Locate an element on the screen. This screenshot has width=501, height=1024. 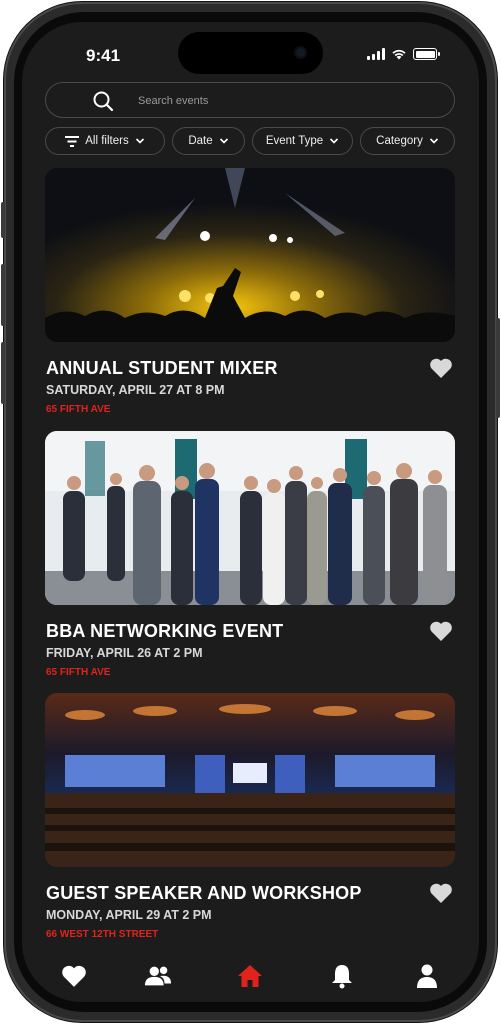
event-type-filter-label: Event Type is located at coordinates (294, 141).